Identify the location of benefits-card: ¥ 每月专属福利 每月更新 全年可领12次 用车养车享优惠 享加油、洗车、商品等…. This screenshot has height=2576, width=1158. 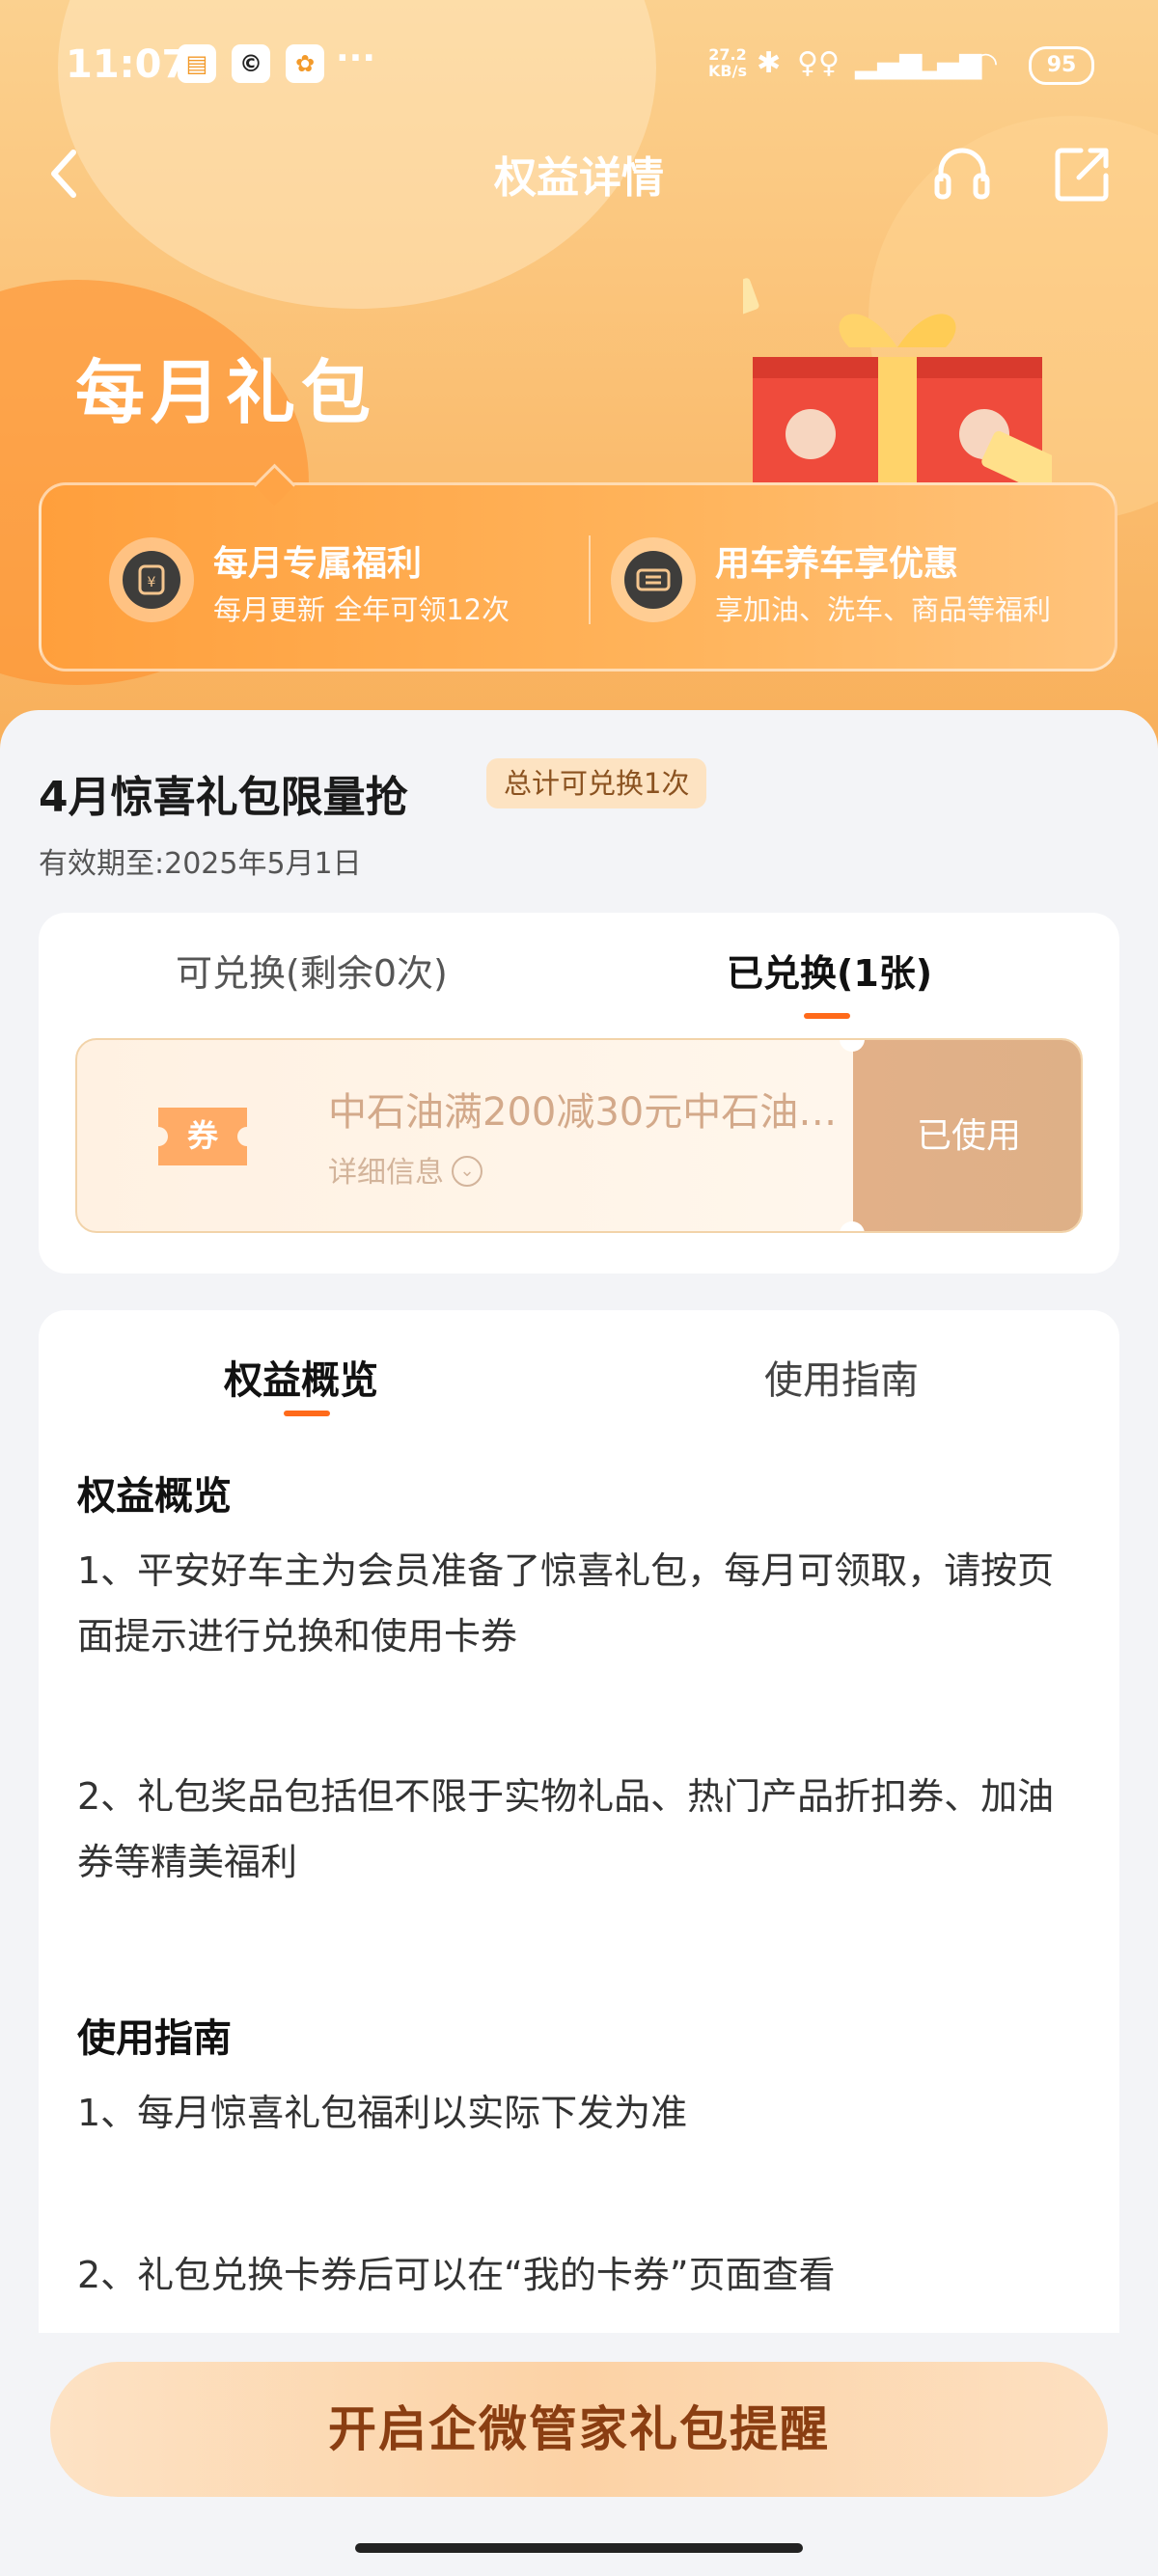
(578, 567).